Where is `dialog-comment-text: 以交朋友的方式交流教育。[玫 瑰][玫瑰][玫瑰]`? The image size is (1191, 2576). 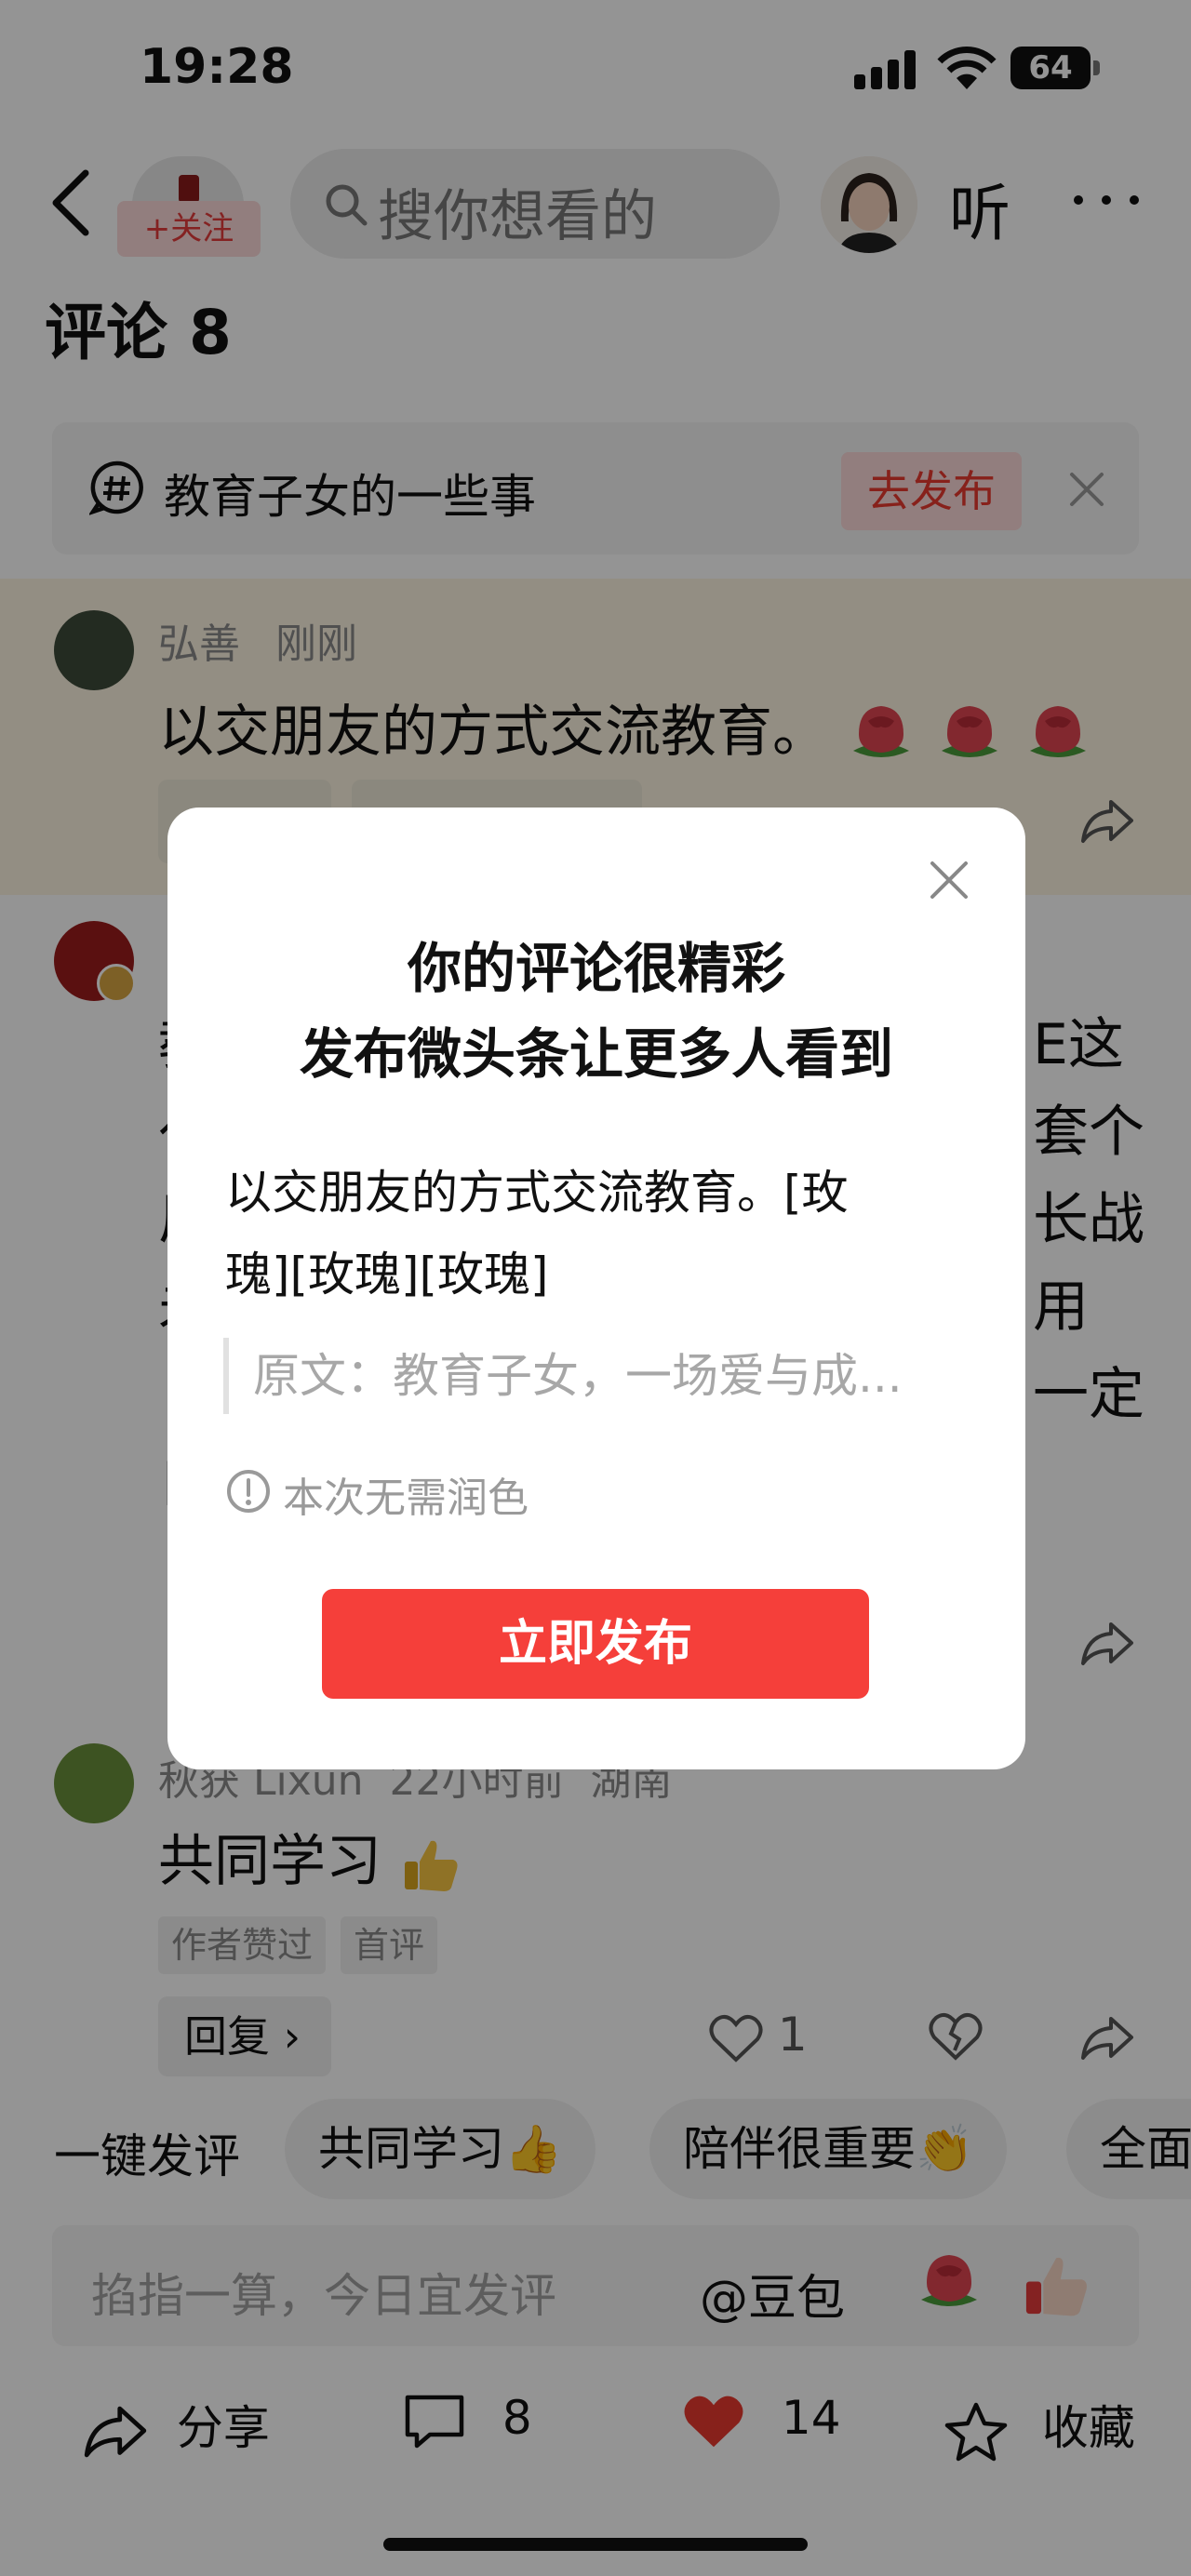
dialog-comment-text: 以交朋友的方式交流教育。[玫 瑰][玫瑰][玫瑰] is located at coordinates (597, 1233).